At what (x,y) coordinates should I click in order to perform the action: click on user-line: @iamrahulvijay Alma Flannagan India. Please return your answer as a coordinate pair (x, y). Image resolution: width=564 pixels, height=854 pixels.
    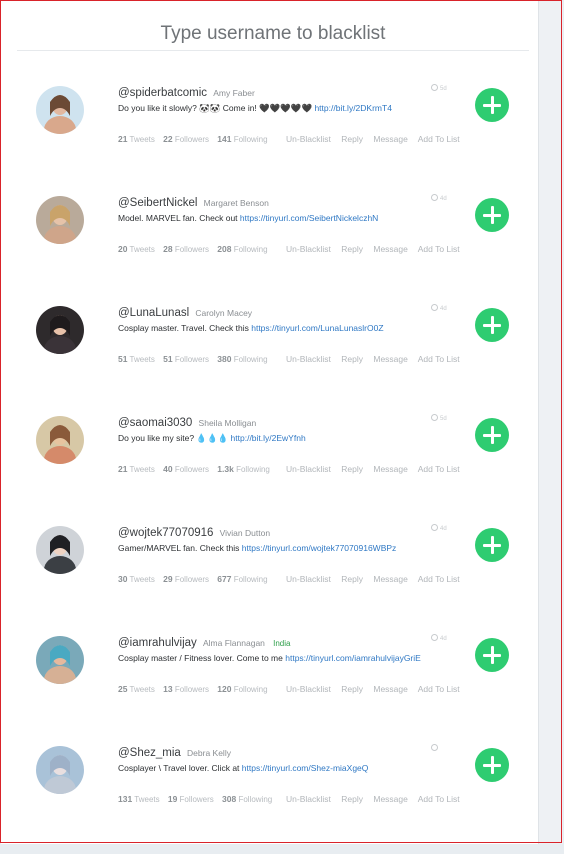
    Looking at the image, I should click on (204, 643).